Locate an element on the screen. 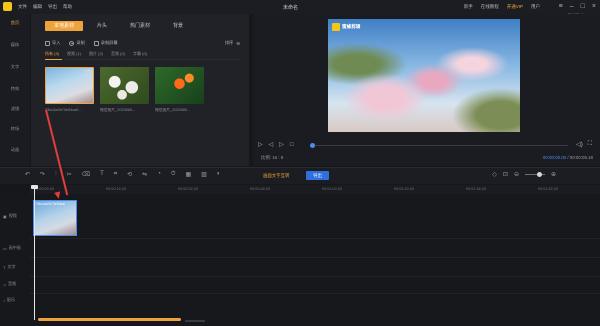 The image size is (600, 326). tab-popular: 热门素材 is located at coordinates (140, 26).